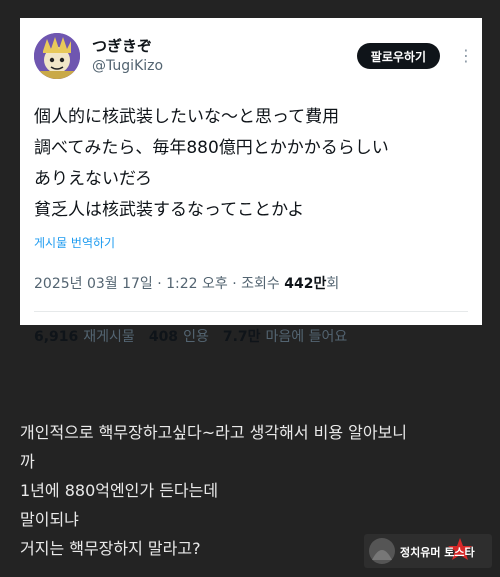  I want to click on tweet-header: つぎきぞ @TugiKizo 팔로우하기 ⋮, so click(254, 56).